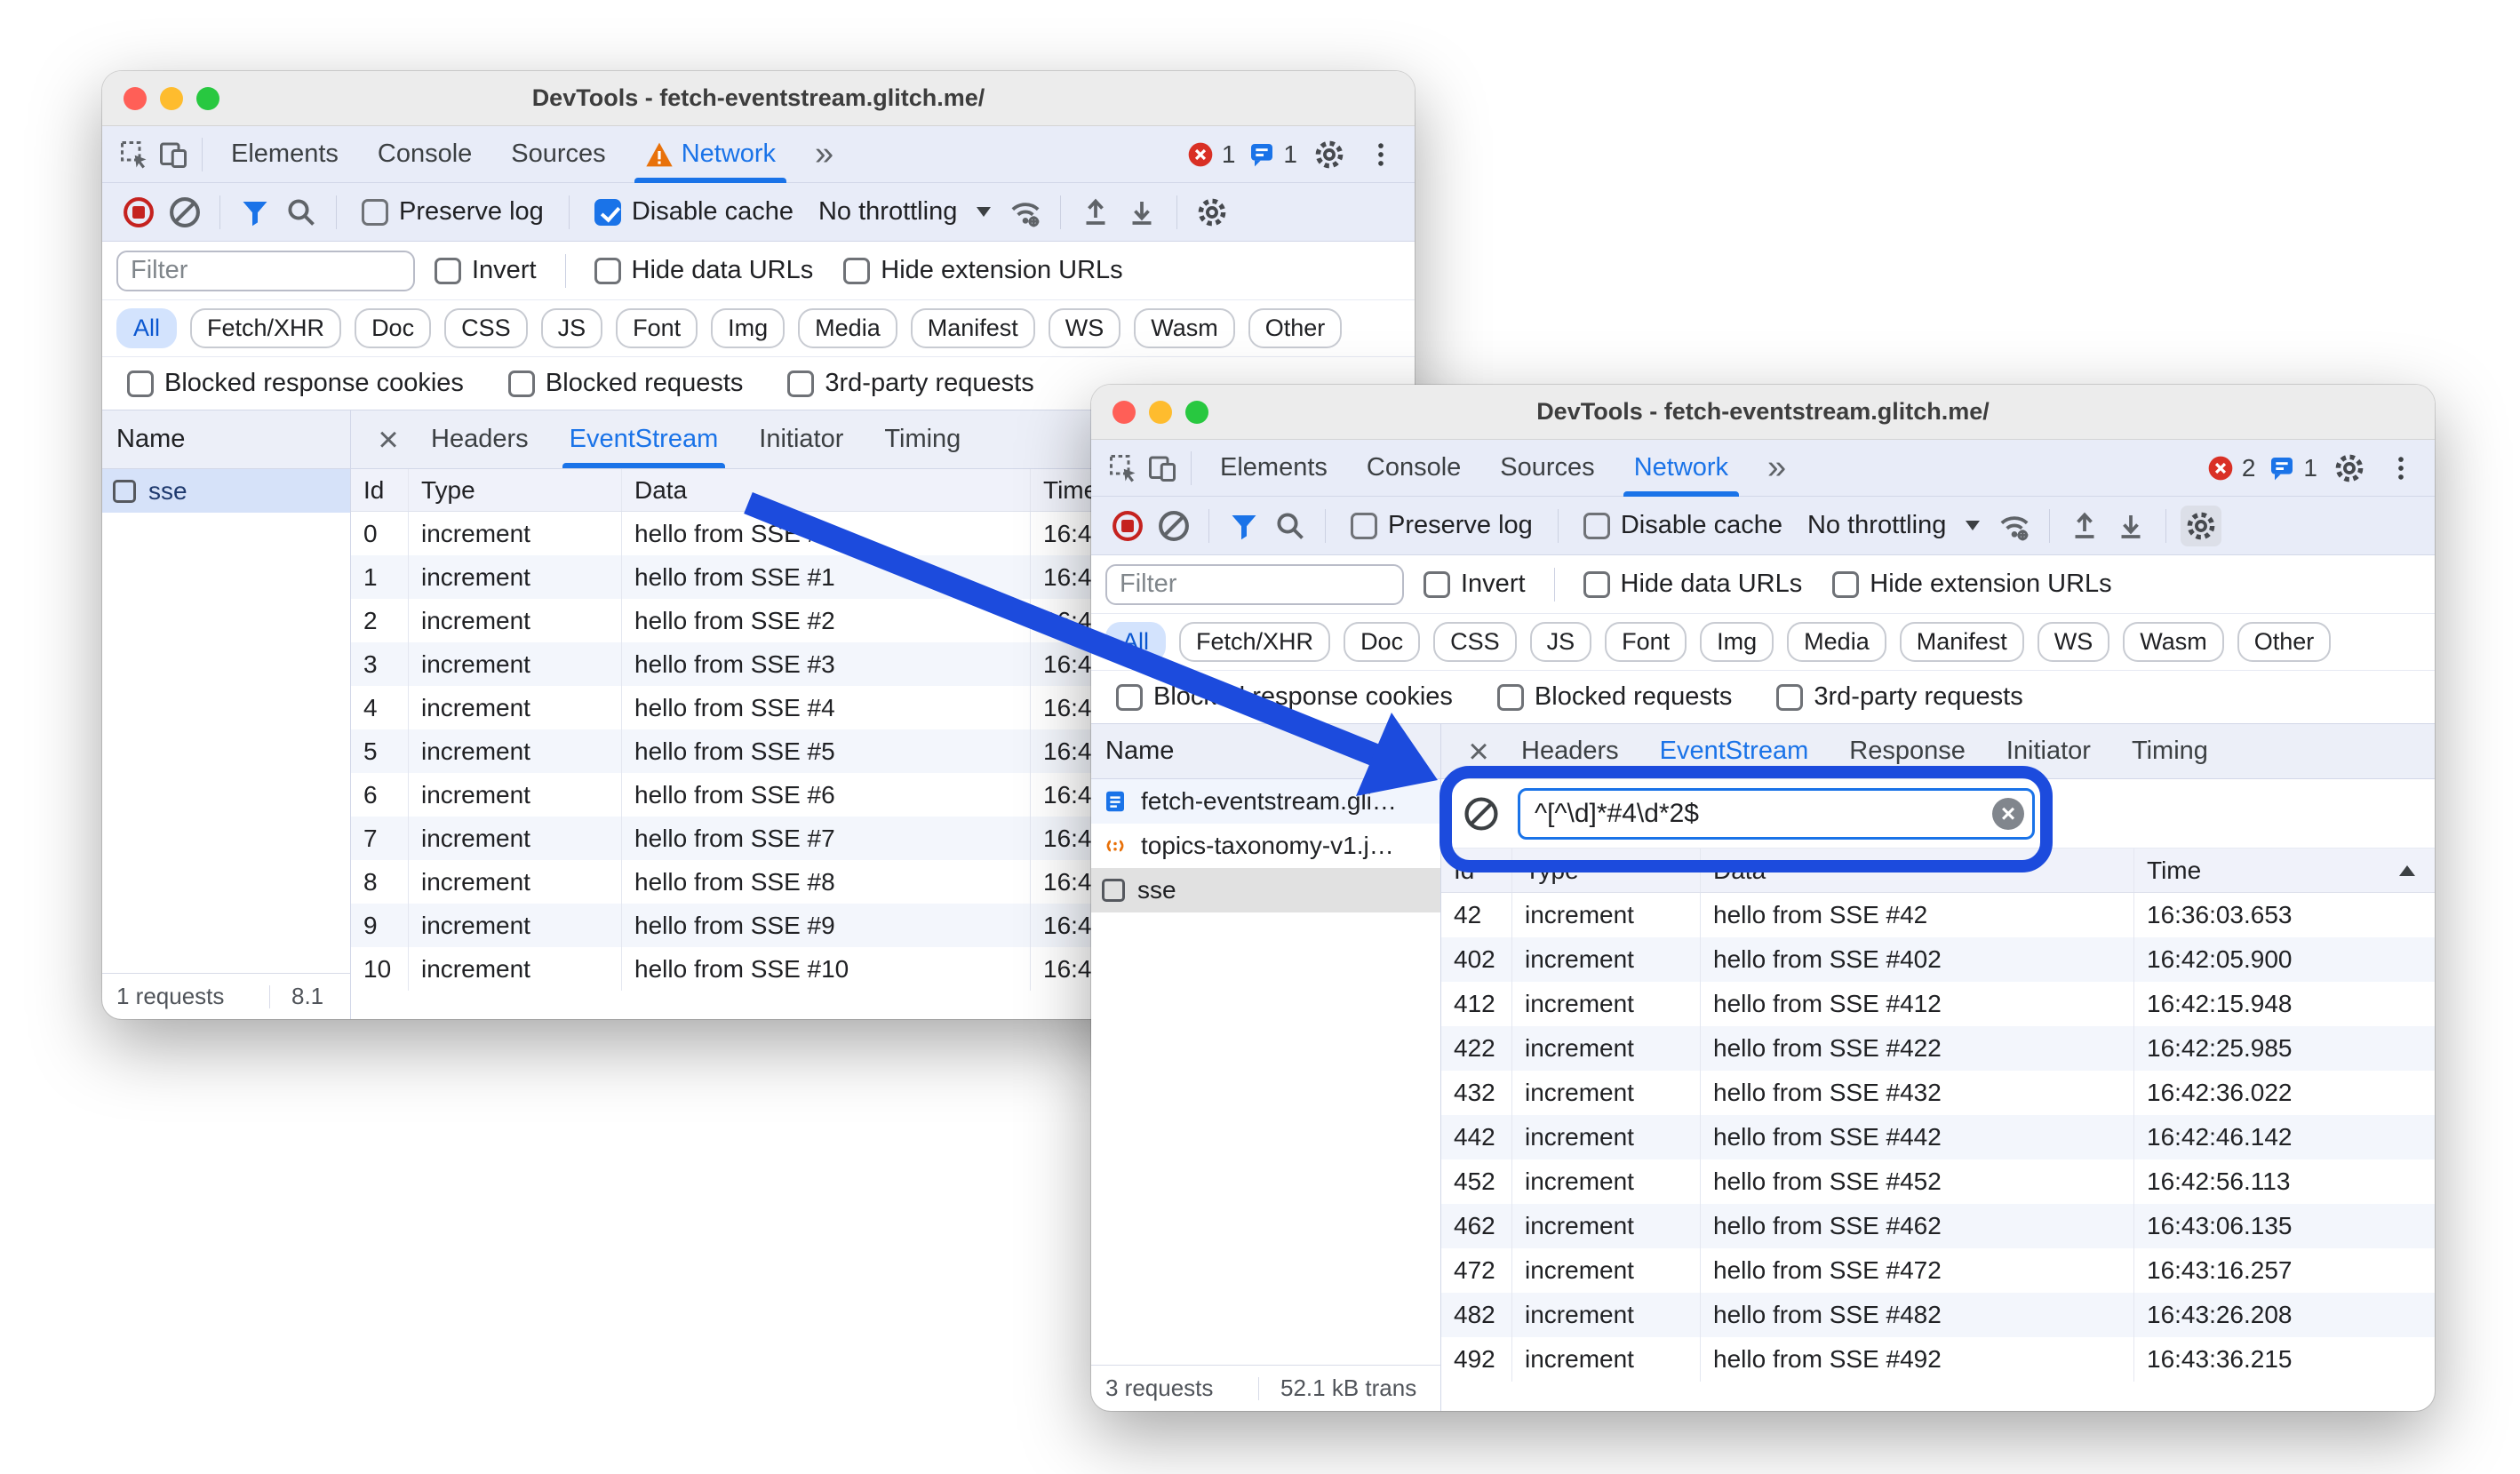 The image size is (2520, 1474). I want to click on request-type-chip: Img, so click(1737, 642).